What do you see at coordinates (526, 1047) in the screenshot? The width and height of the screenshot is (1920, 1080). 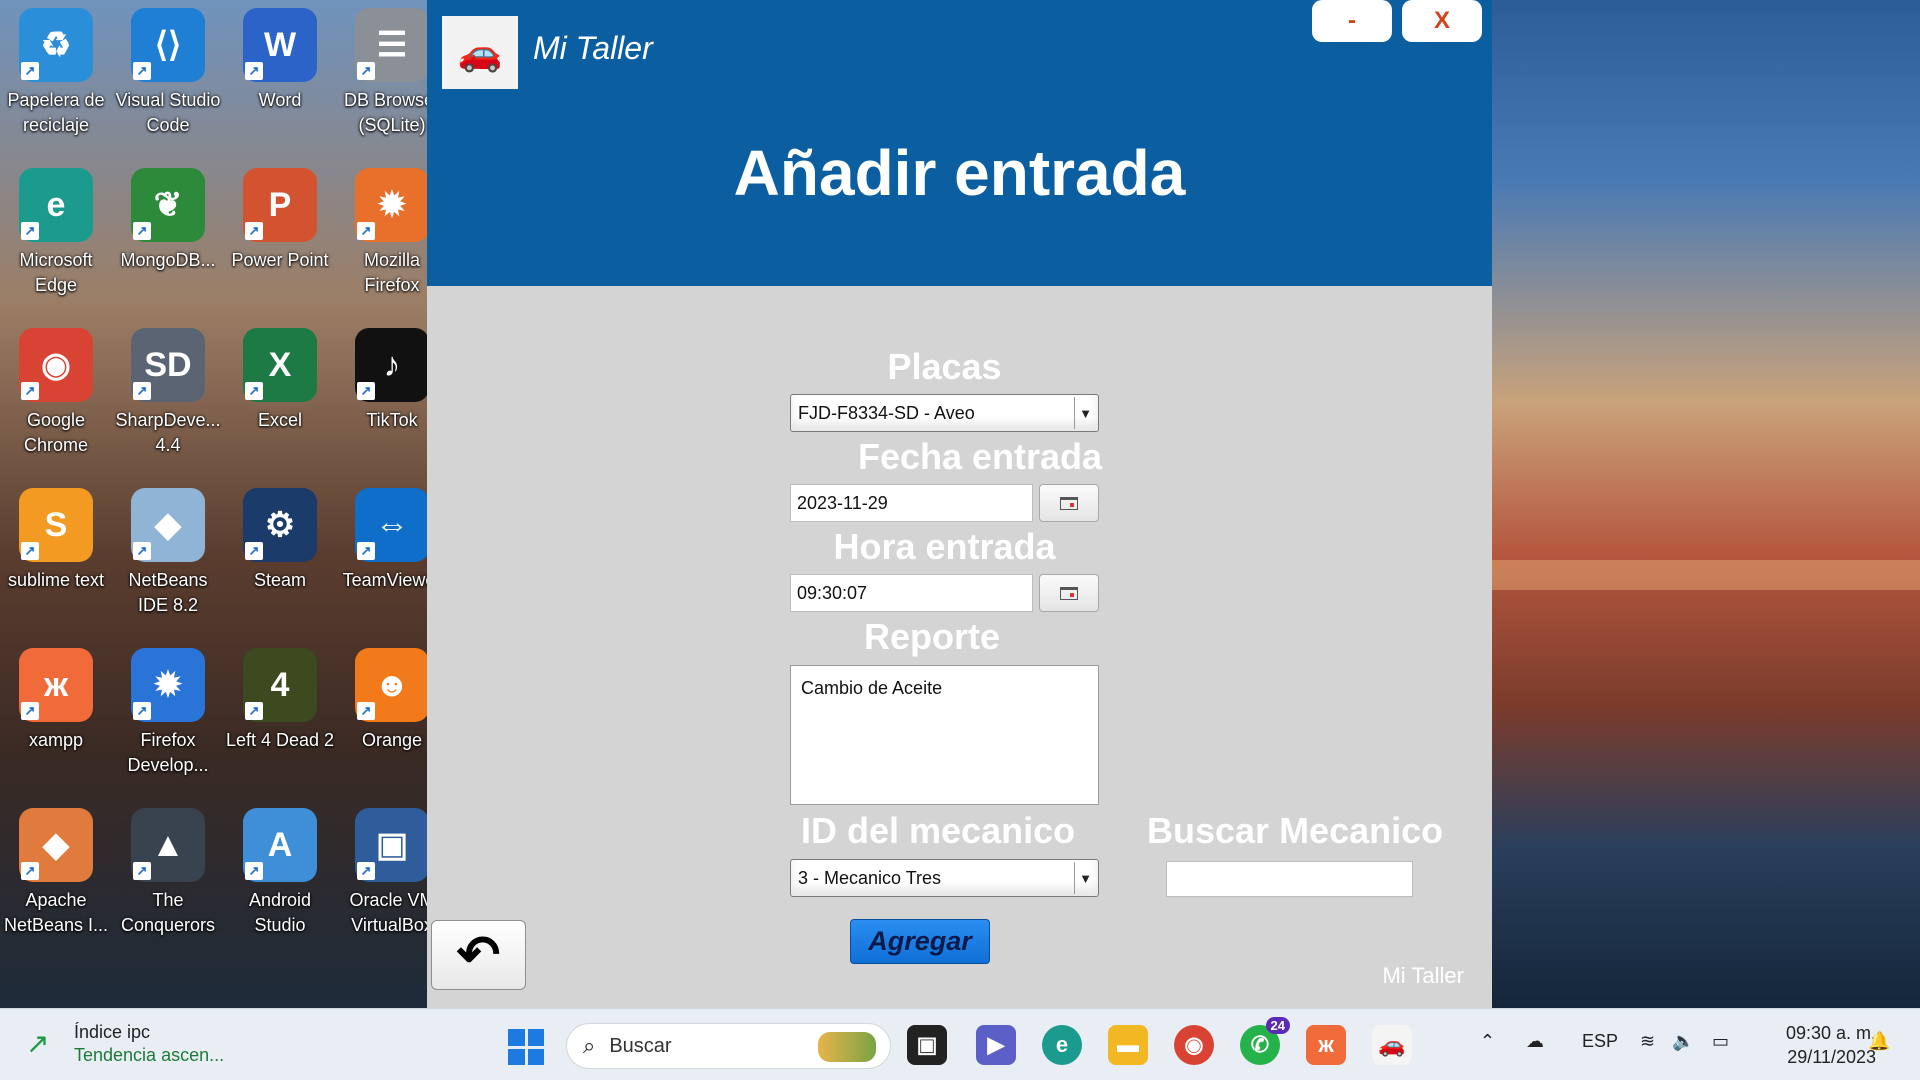 I see `start-button` at bounding box center [526, 1047].